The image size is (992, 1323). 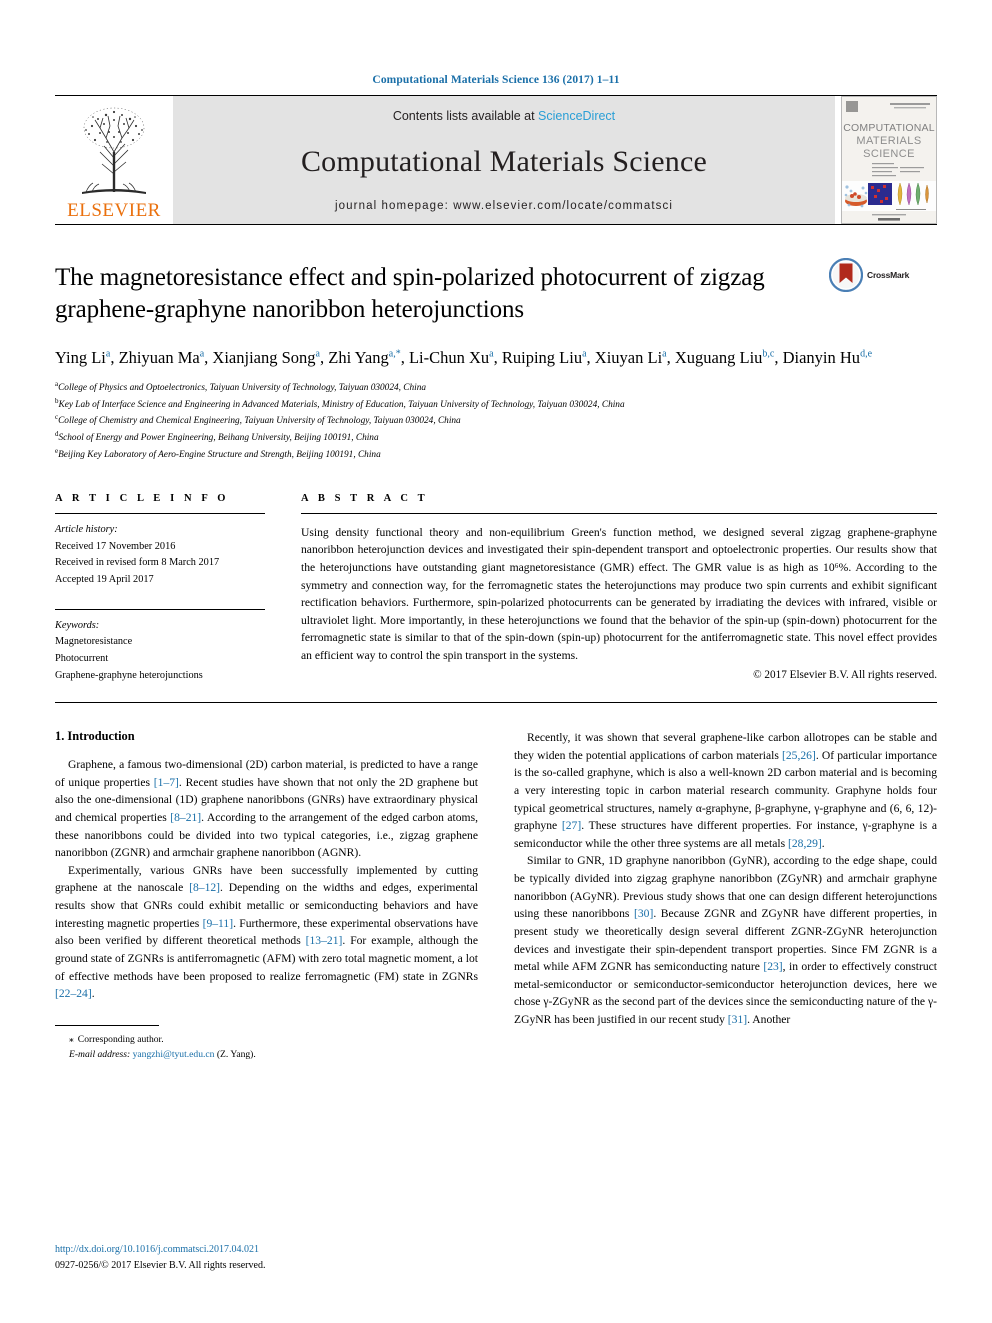 I want to click on keyword-item: Magnetoresistance, so click(x=94, y=642).